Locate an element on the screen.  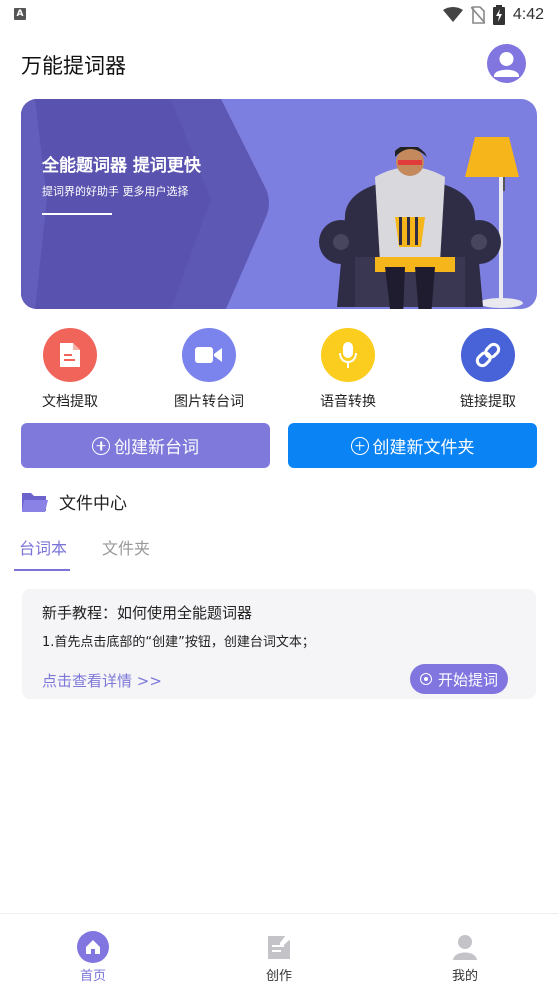
page-title: 万能提词器 is located at coordinates (73, 66).